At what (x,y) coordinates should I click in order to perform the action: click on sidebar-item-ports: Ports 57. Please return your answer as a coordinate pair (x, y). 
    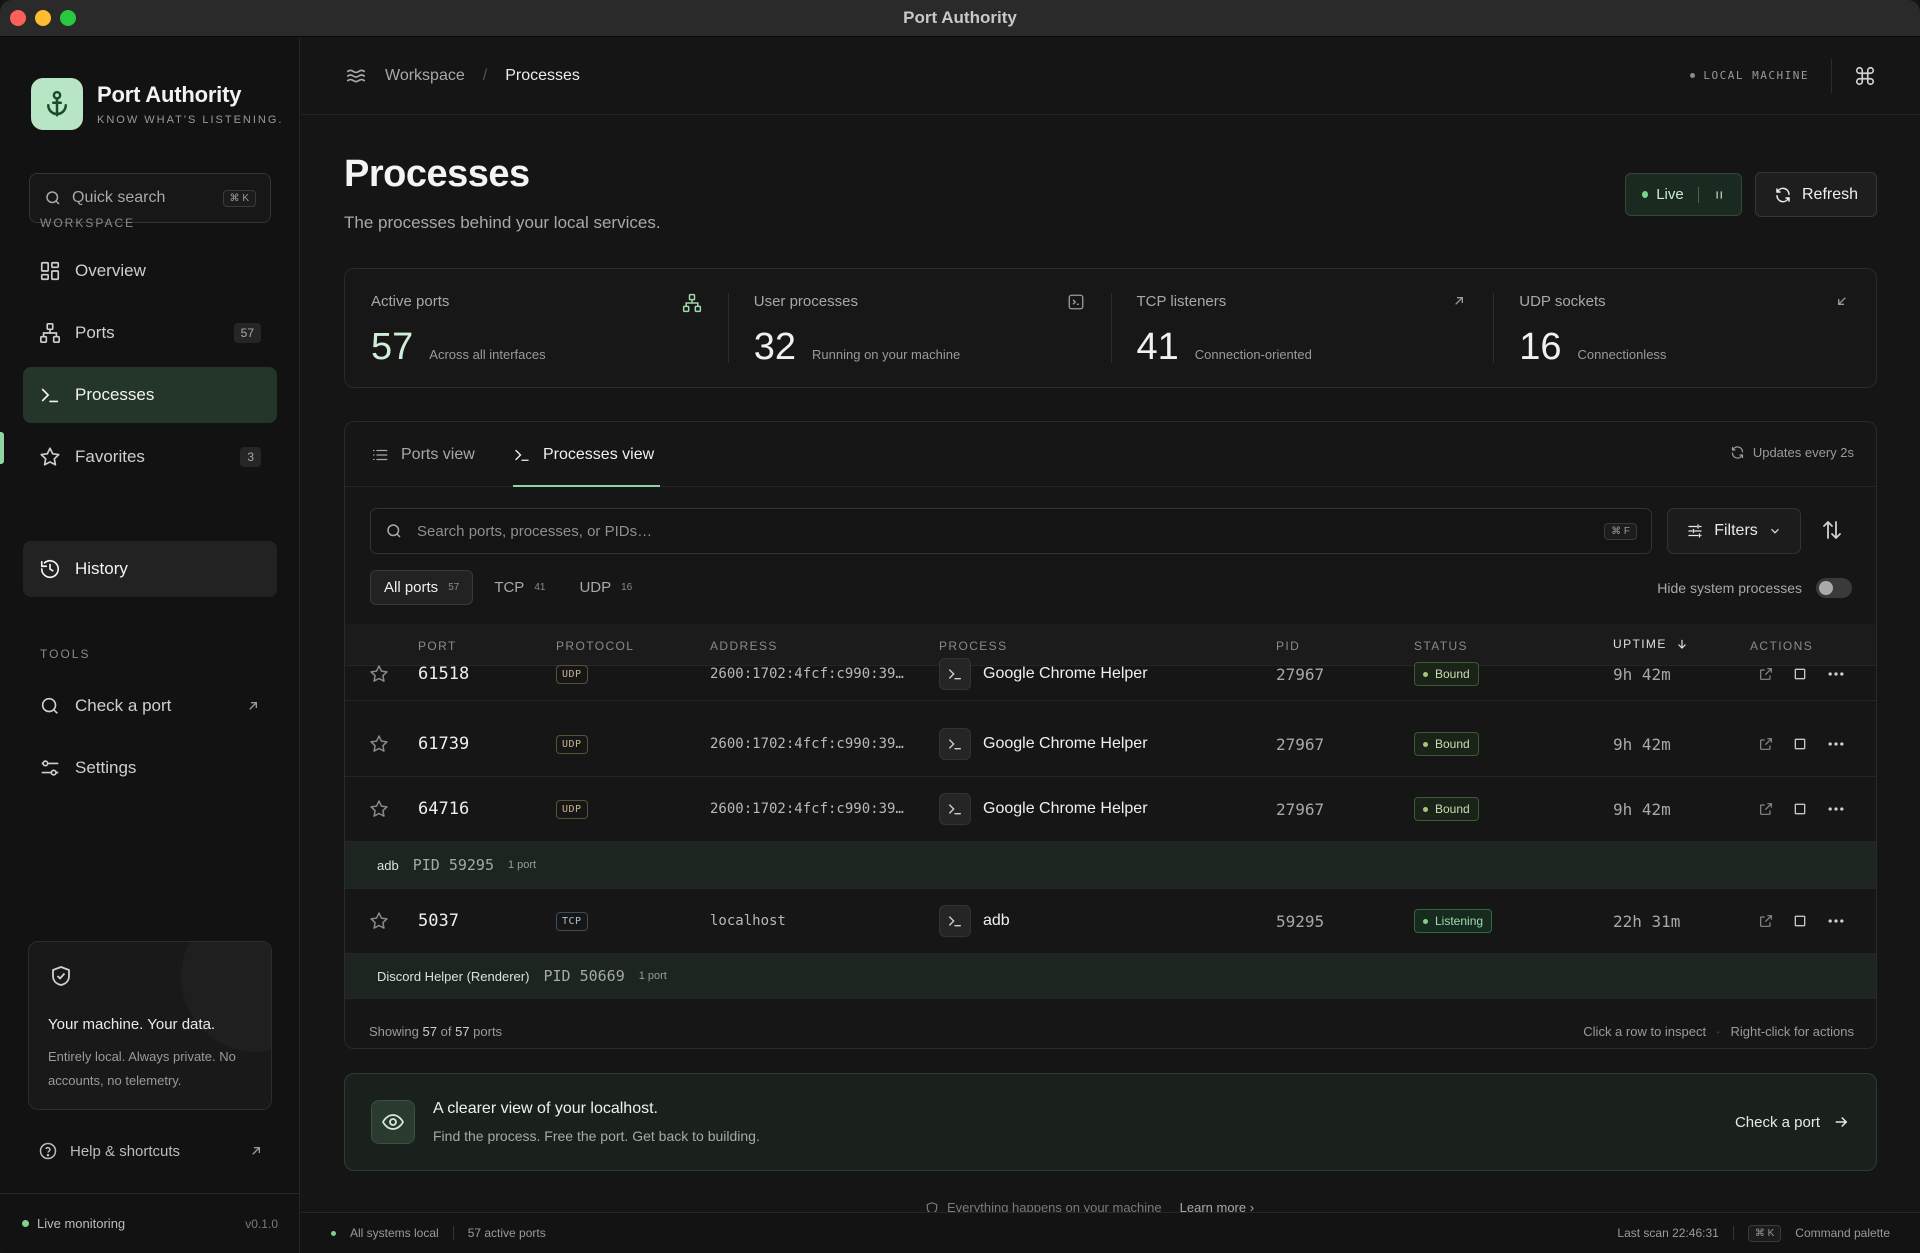
    Looking at the image, I should click on (150, 333).